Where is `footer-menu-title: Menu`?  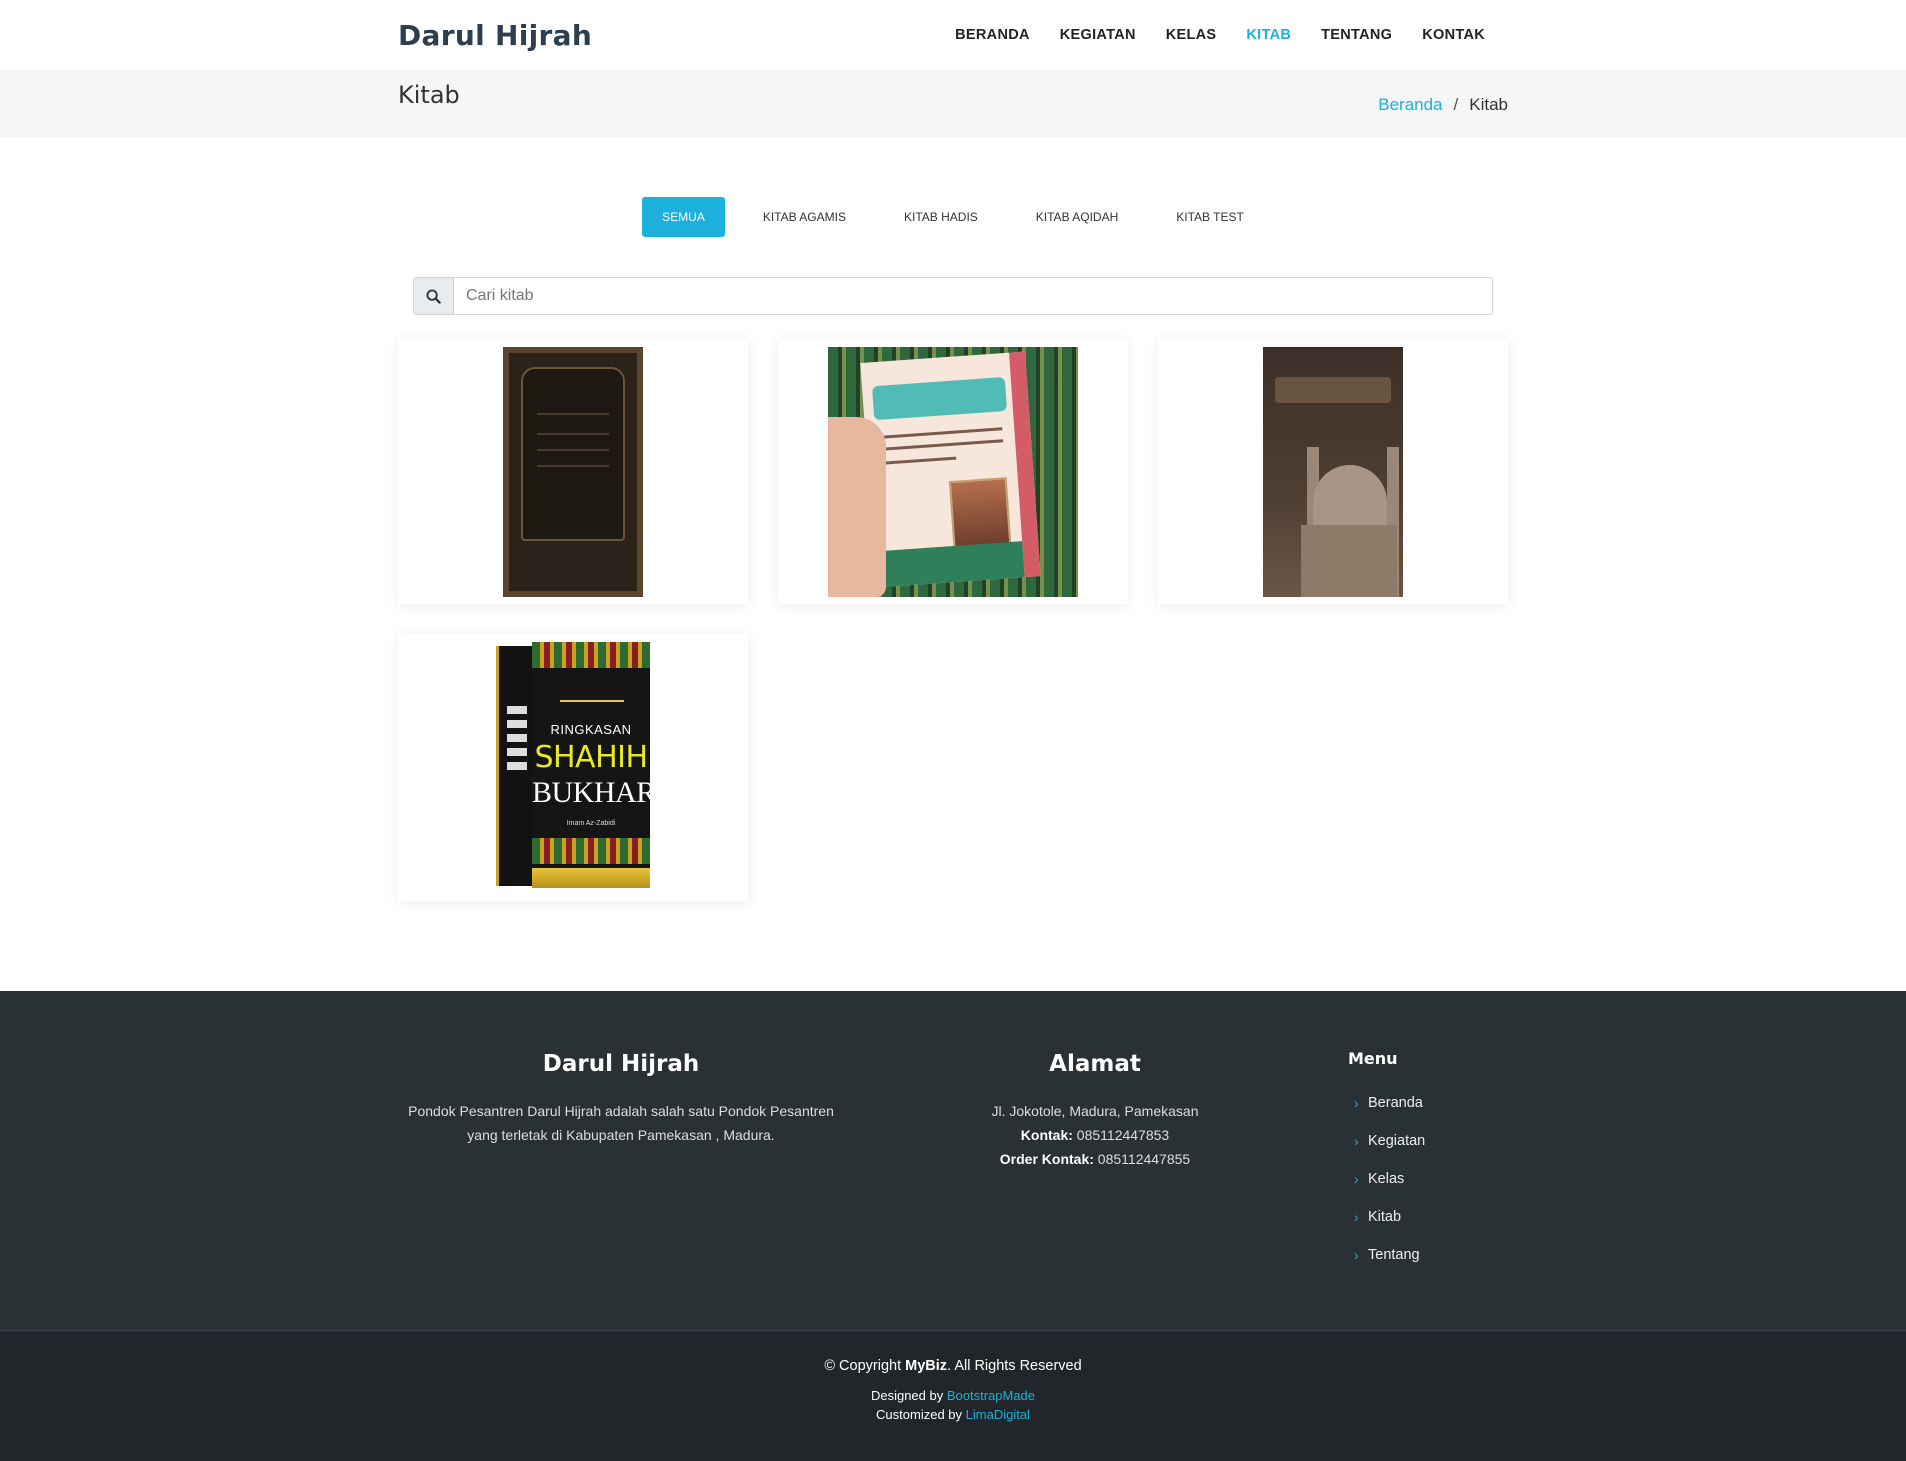
footer-menu-title: Menu is located at coordinates (1373, 1058).